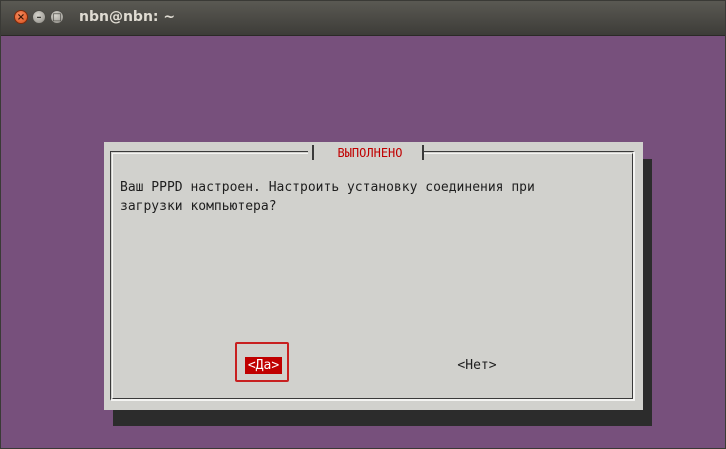  What do you see at coordinates (363, 18) in the screenshot?
I see `window-titlebar: × – □ nbn@nbn: ~` at bounding box center [363, 18].